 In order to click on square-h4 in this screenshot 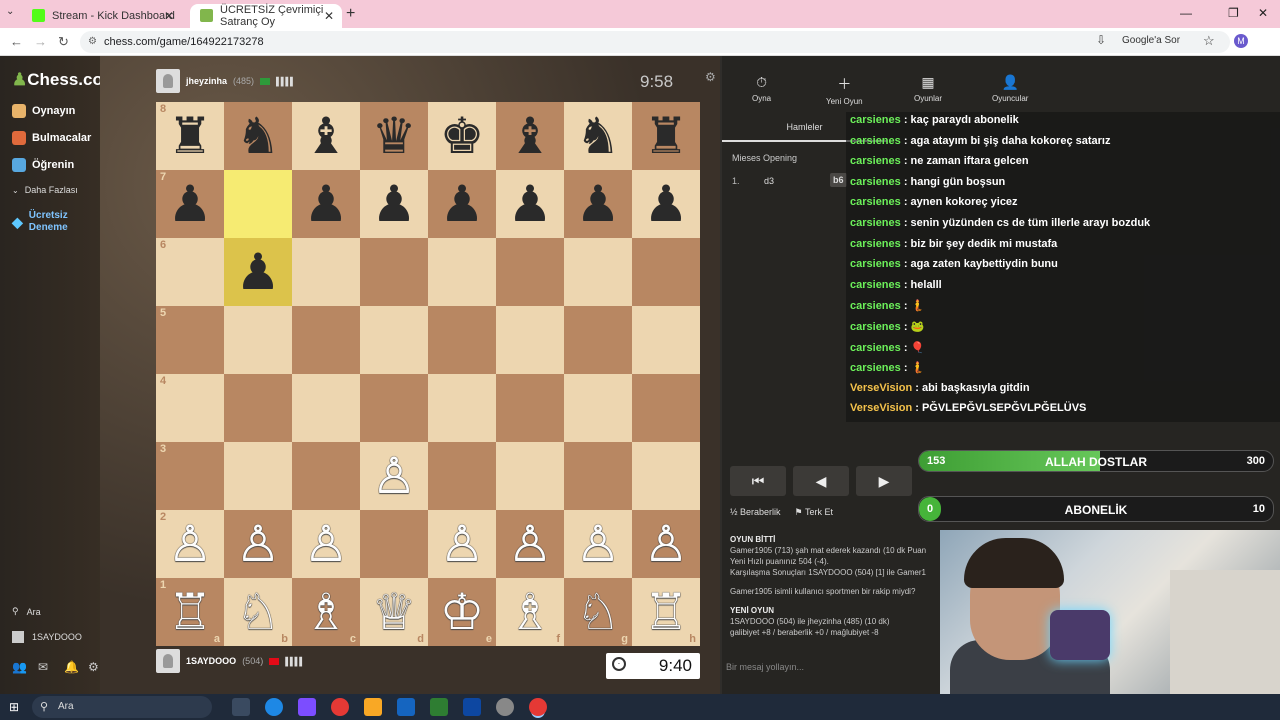, I will do `click(666, 408)`.